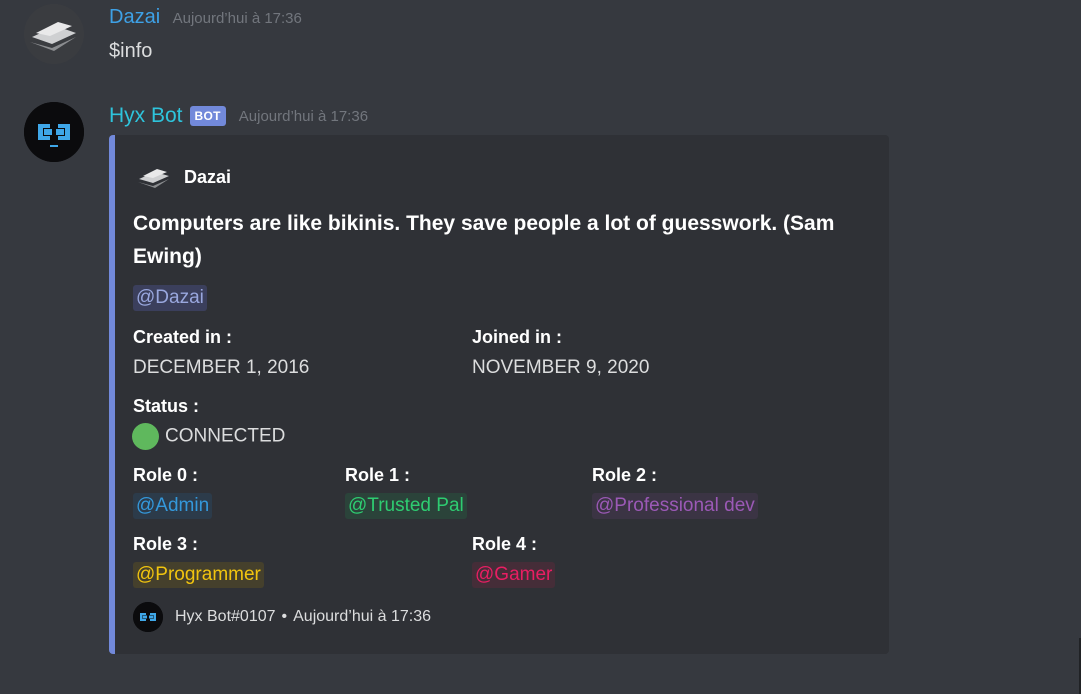 The width and height of the screenshot is (1081, 694). I want to click on role-mention-professional-dev: @Professional dev, so click(675, 506).